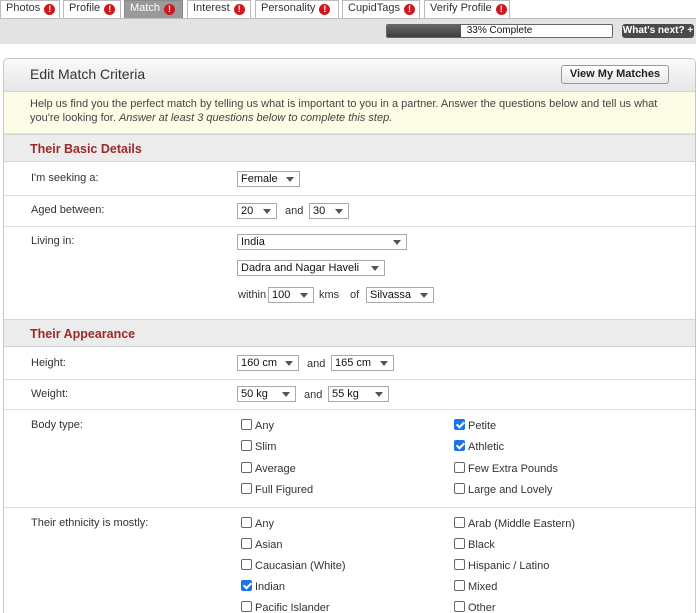 The image size is (696, 613). What do you see at coordinates (252, 295) in the screenshot?
I see `within-text: within` at bounding box center [252, 295].